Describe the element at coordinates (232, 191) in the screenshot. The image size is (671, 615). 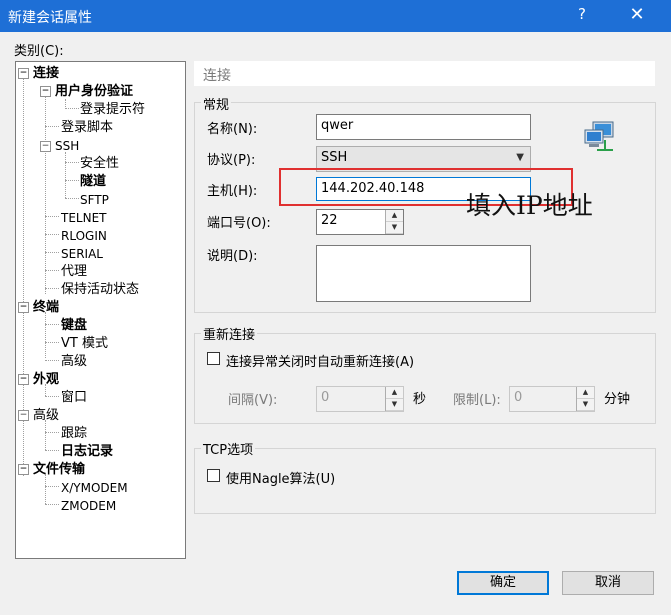
I see `host-label: 主机(H):` at that location.